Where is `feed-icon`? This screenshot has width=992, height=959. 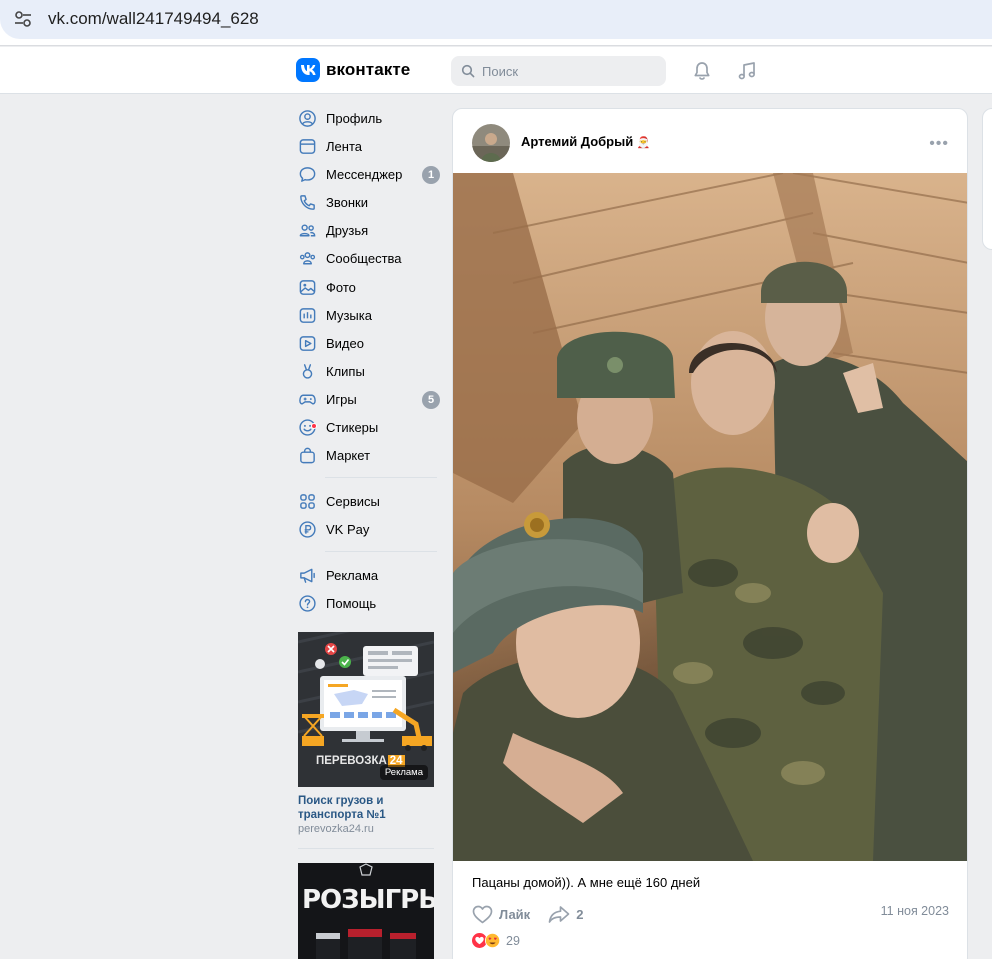
feed-icon is located at coordinates (307, 146).